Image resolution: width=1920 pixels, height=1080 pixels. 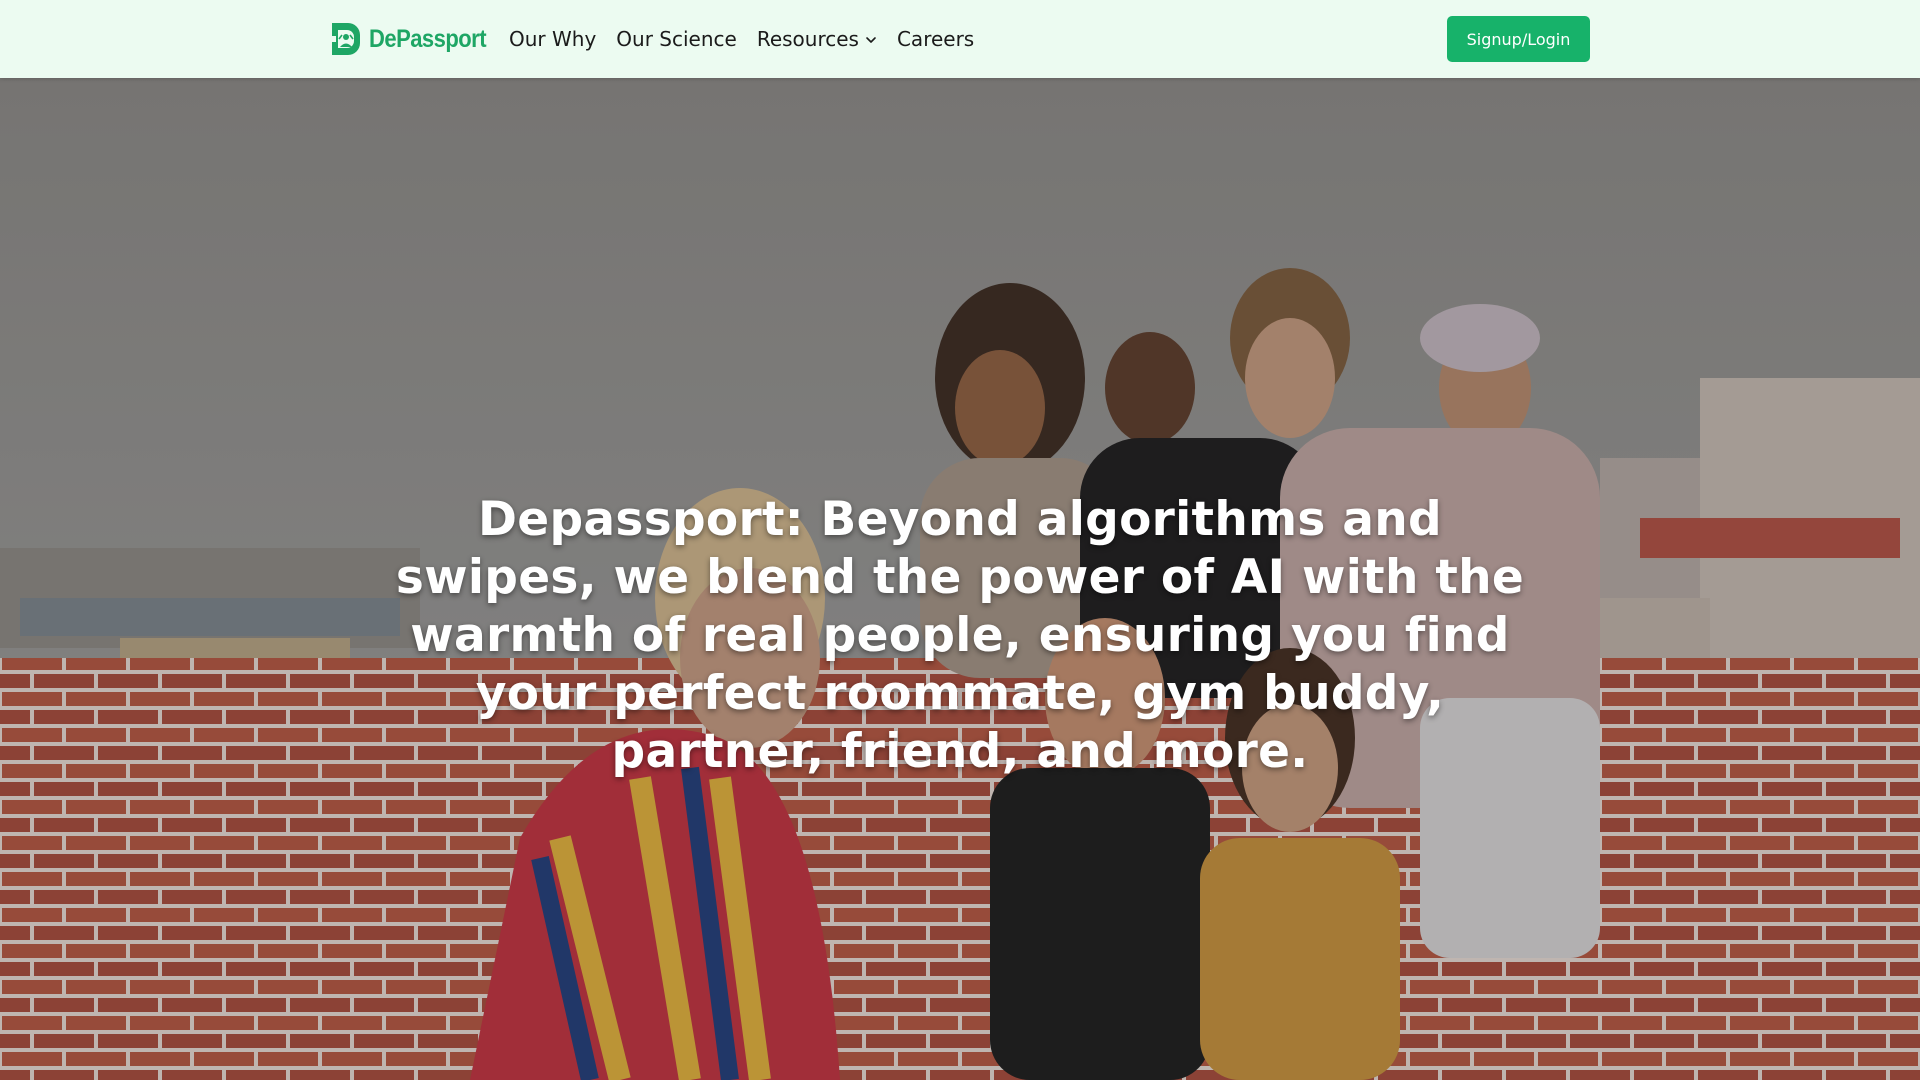 I want to click on nav-item-our-science: Our Science, so click(x=676, y=39).